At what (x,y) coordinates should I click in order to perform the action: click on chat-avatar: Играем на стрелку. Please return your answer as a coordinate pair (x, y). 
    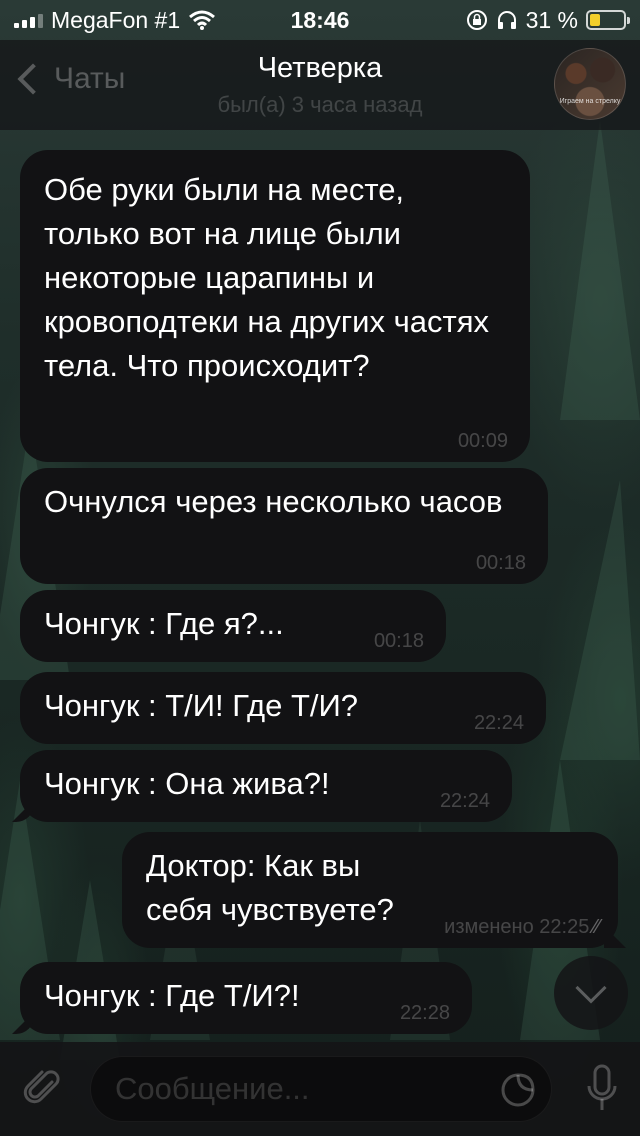
    Looking at the image, I should click on (590, 84).